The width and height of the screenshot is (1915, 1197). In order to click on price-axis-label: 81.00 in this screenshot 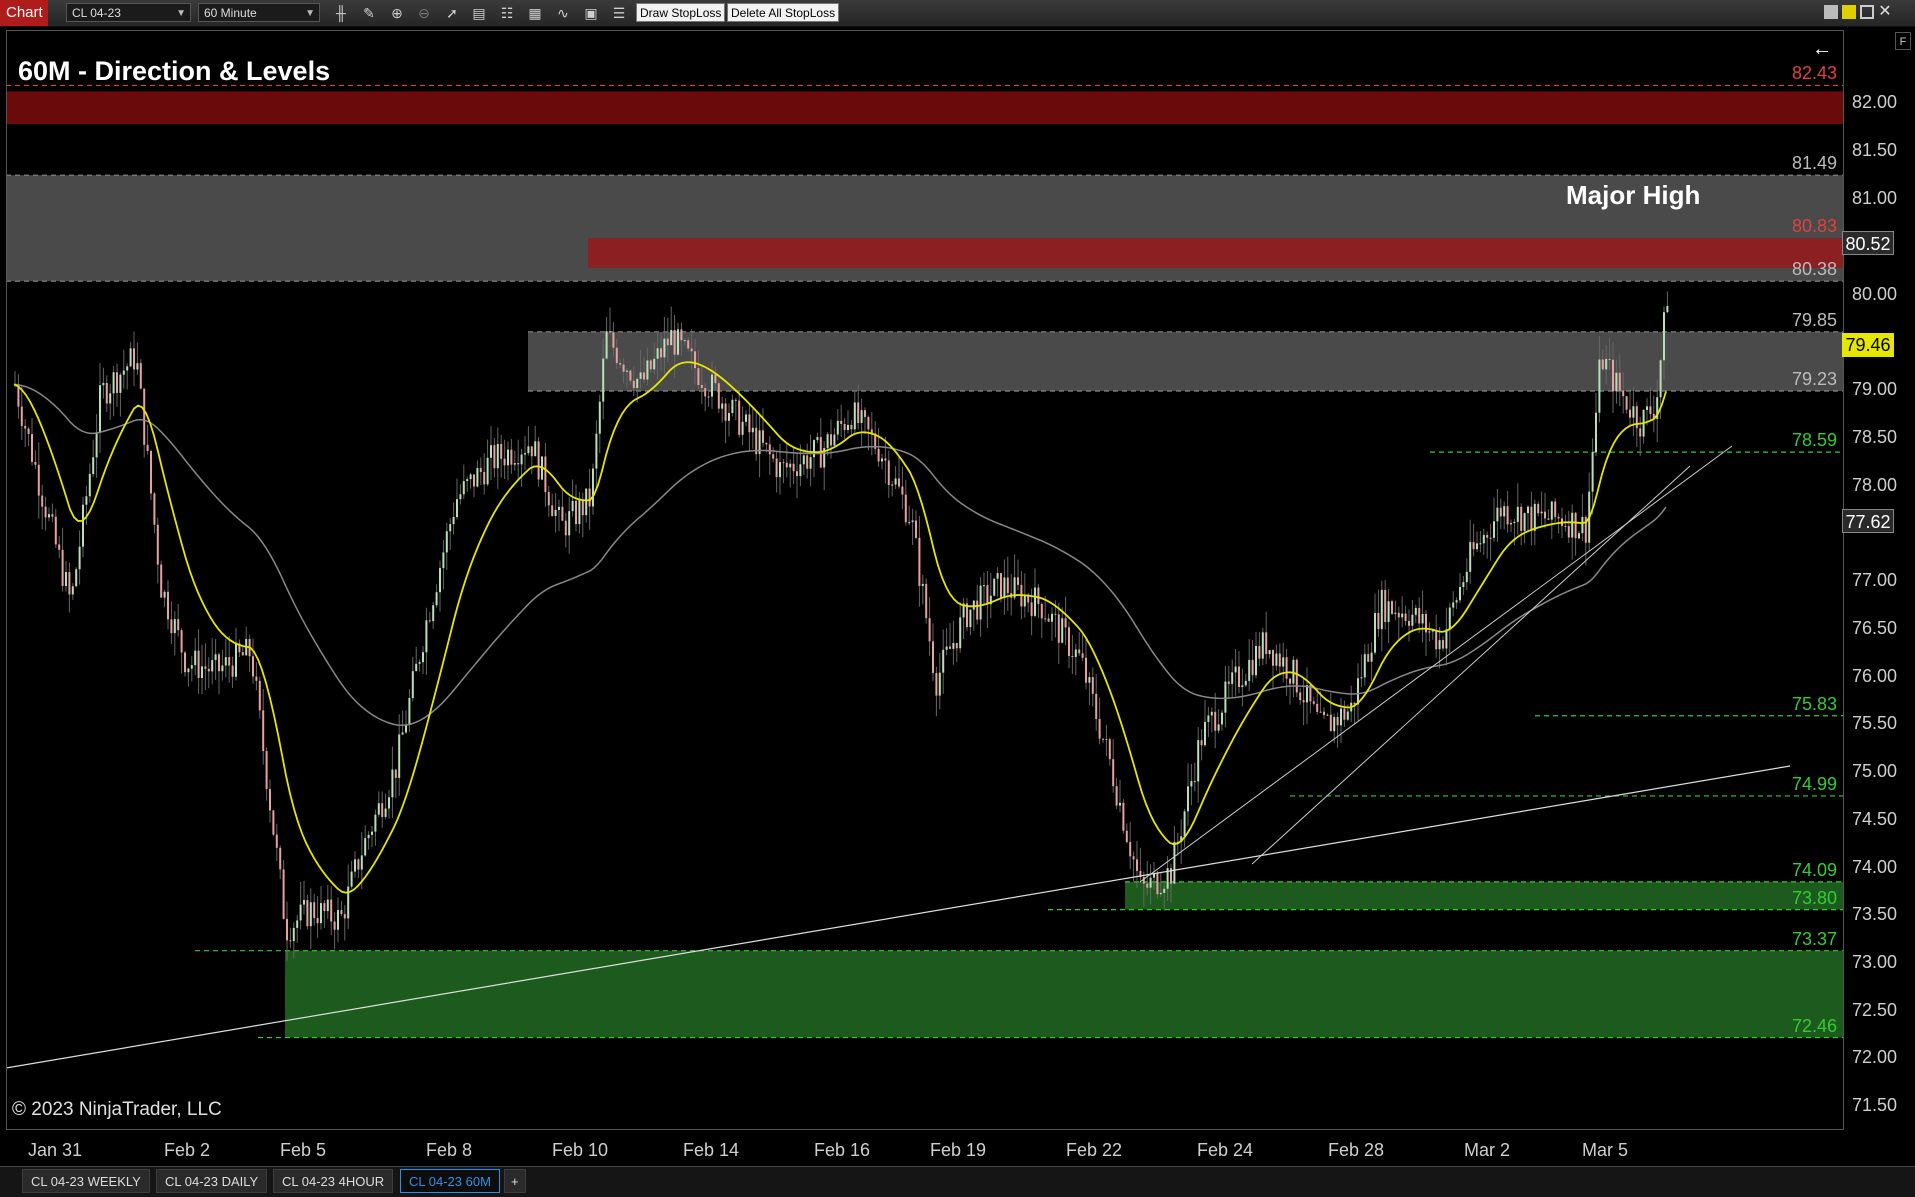, I will do `click(1875, 198)`.